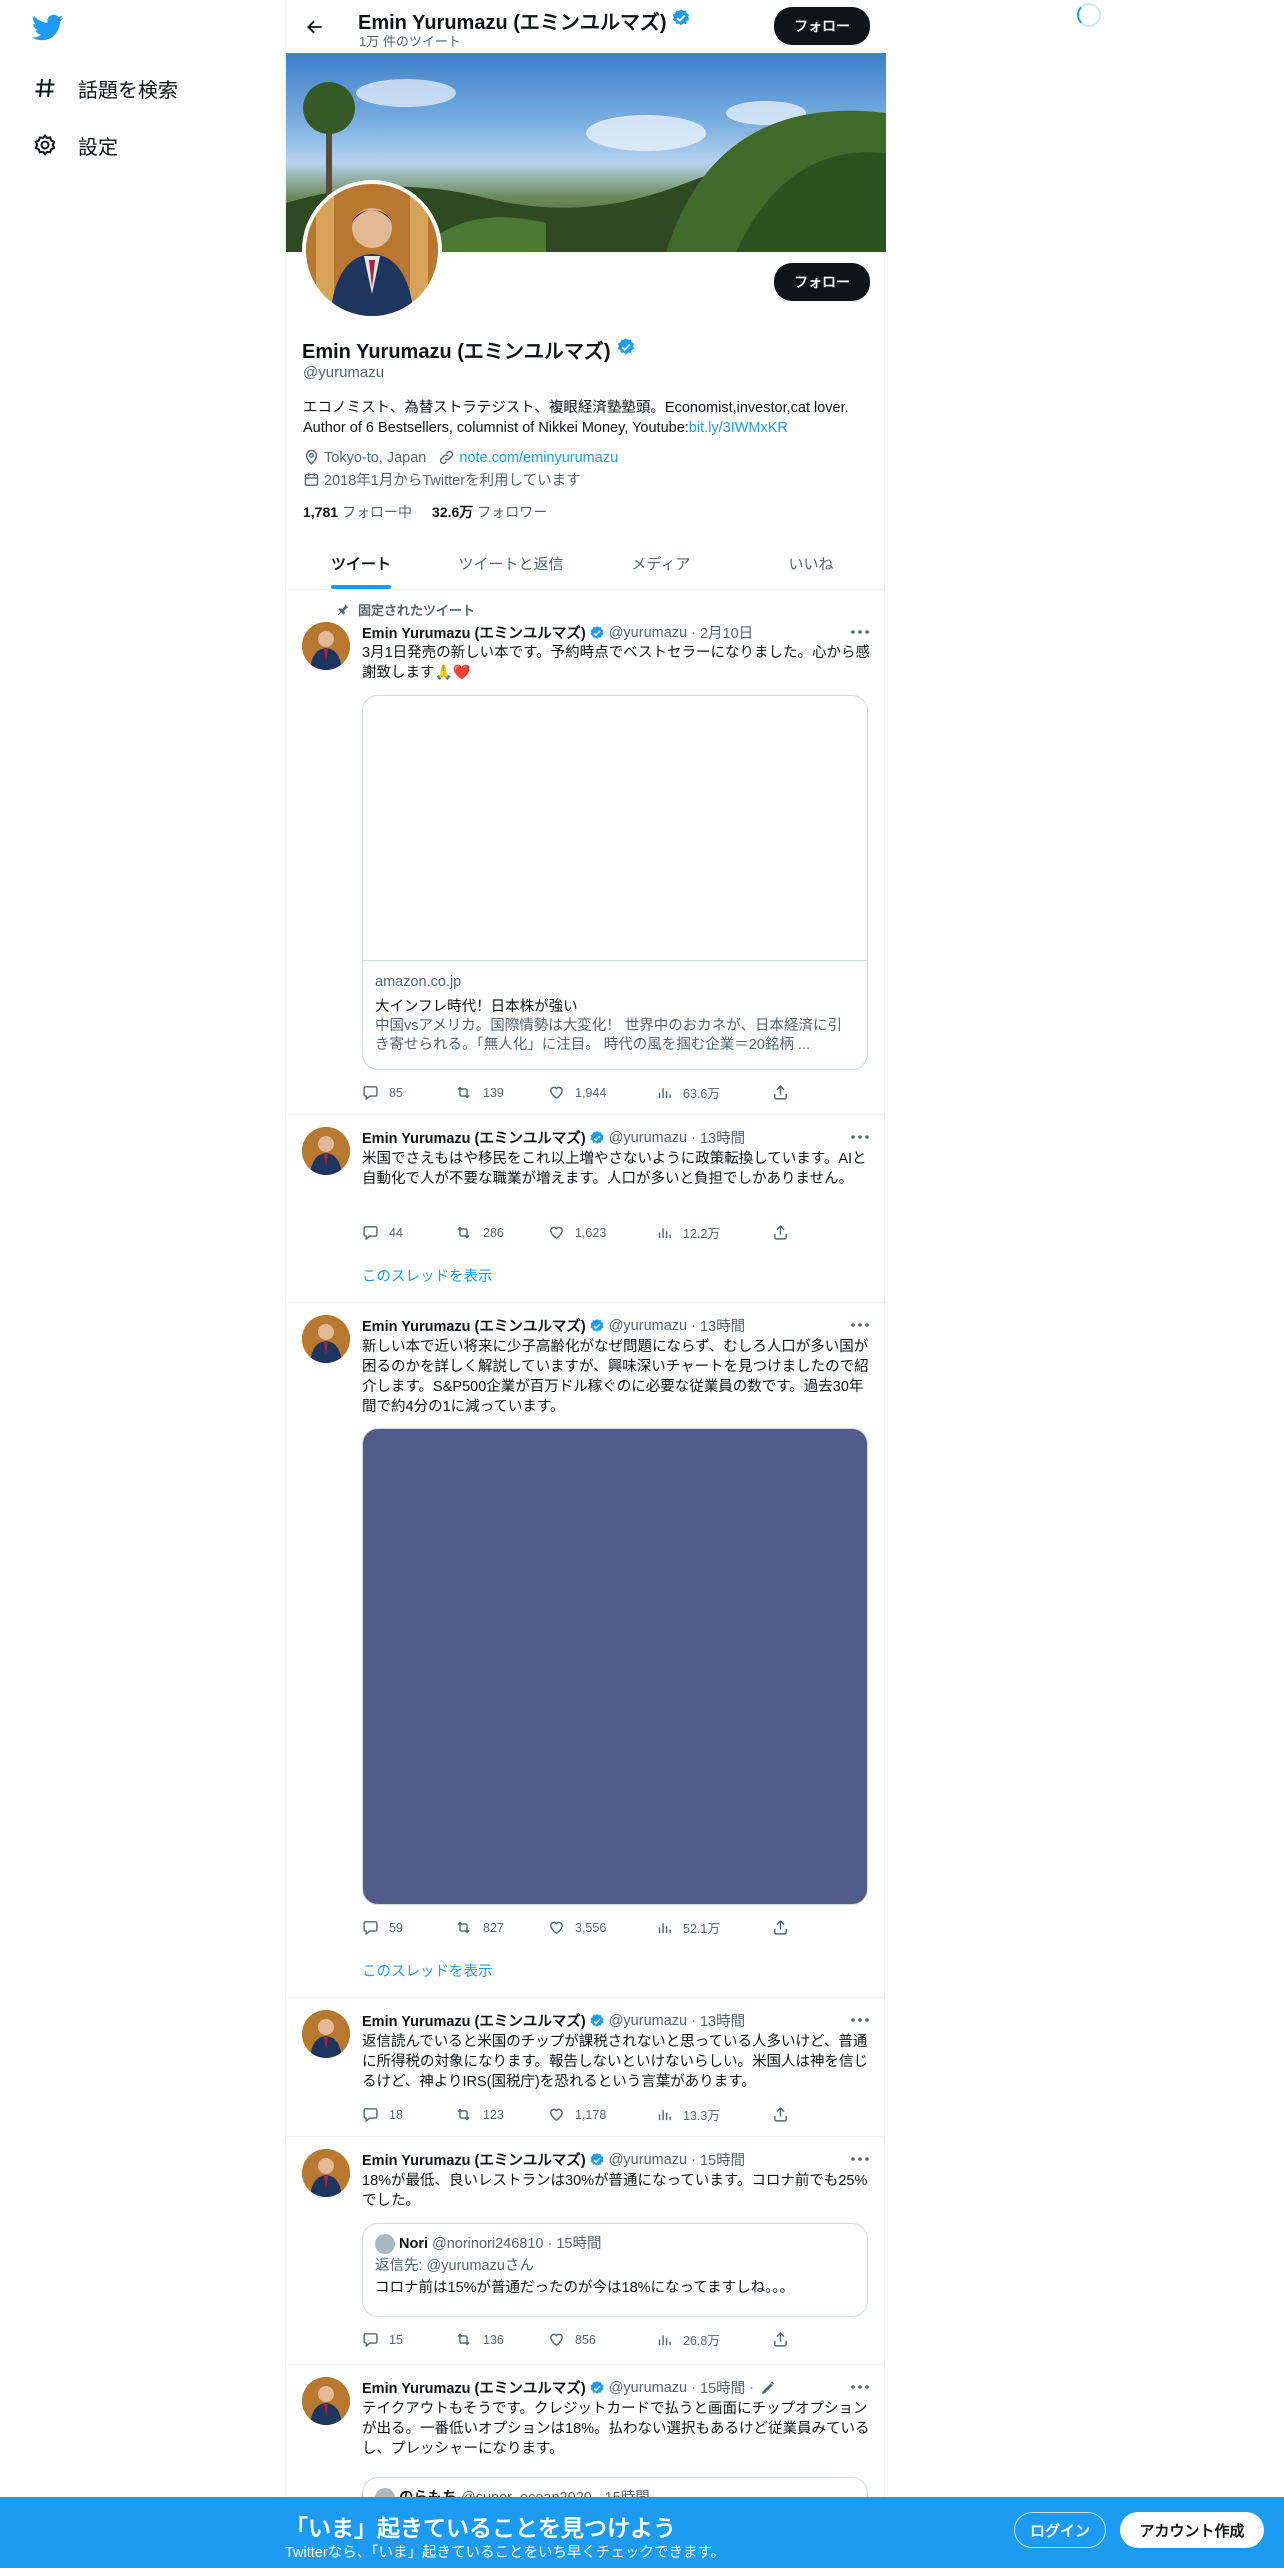  Describe the element at coordinates (501, 1927) in the screenshot. I see `retweet-button: 827` at that location.